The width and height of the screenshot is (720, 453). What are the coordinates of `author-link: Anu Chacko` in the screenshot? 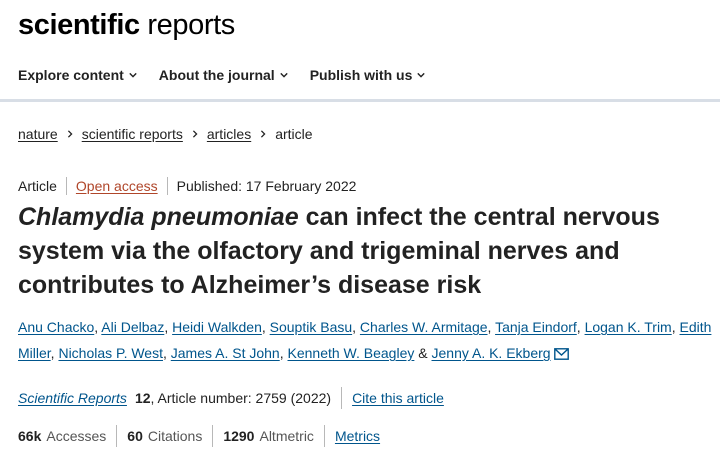 It's located at (56, 327).